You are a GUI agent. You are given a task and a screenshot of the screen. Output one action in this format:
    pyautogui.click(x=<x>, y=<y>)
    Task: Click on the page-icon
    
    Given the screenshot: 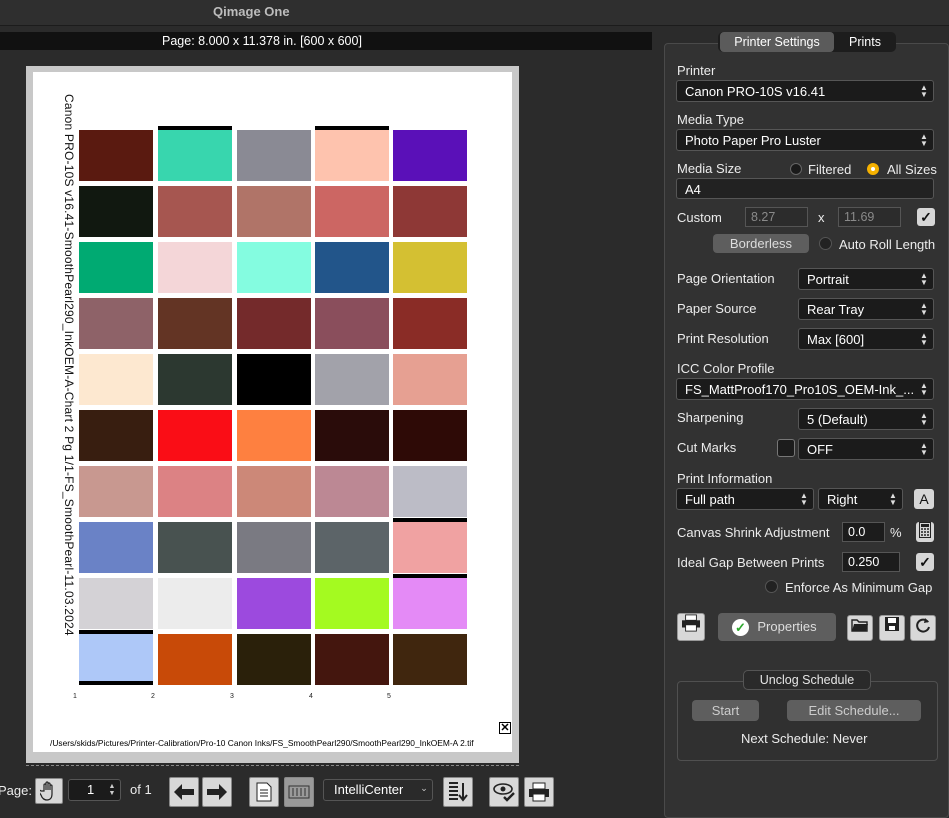 What is the action you would take?
    pyautogui.click(x=264, y=792)
    